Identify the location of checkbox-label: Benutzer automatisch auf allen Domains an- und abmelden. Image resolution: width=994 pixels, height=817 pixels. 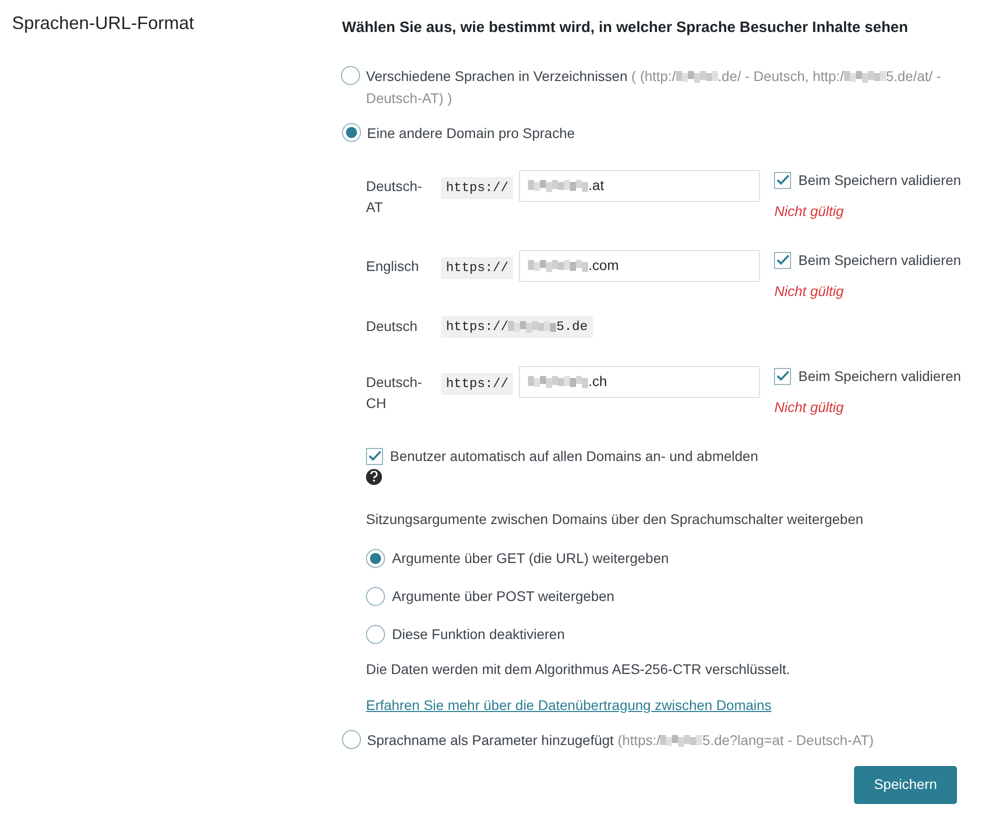
(574, 456).